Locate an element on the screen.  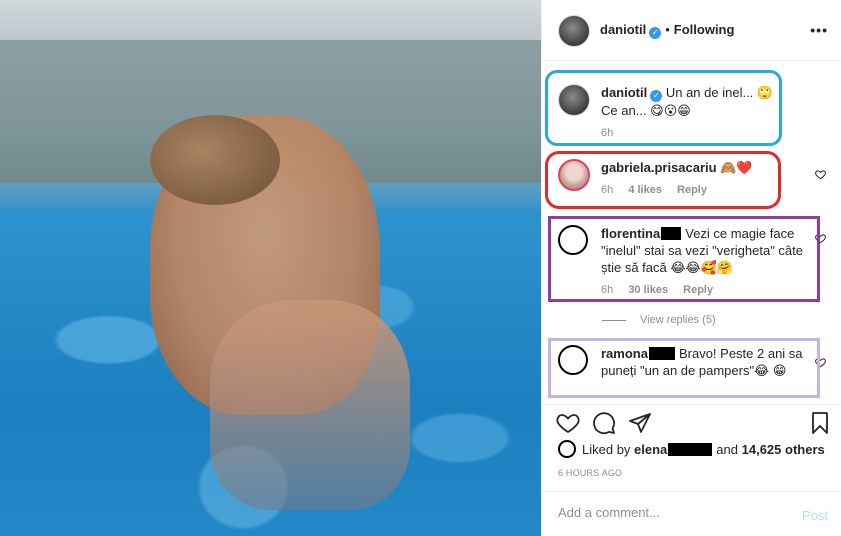
author-username: daniotil is located at coordinates (623, 29).